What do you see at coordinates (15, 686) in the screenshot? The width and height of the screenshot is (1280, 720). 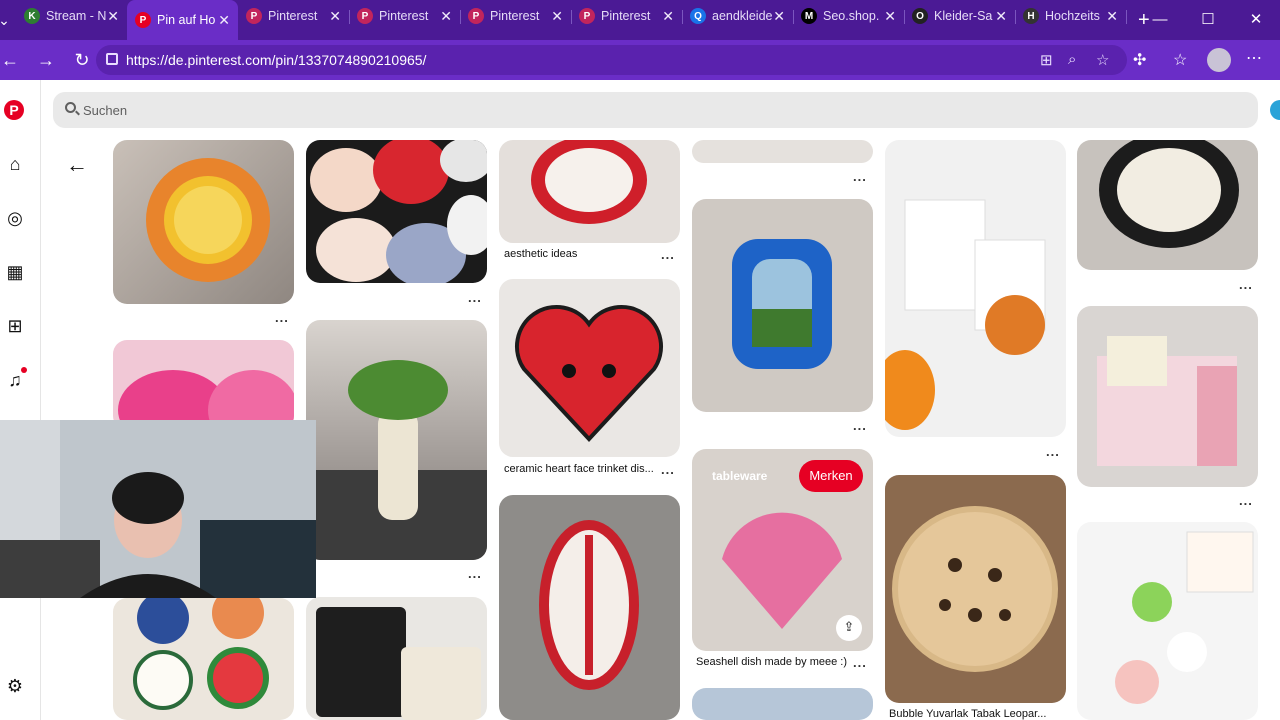 I see `settings-gear-icon: ⚙` at bounding box center [15, 686].